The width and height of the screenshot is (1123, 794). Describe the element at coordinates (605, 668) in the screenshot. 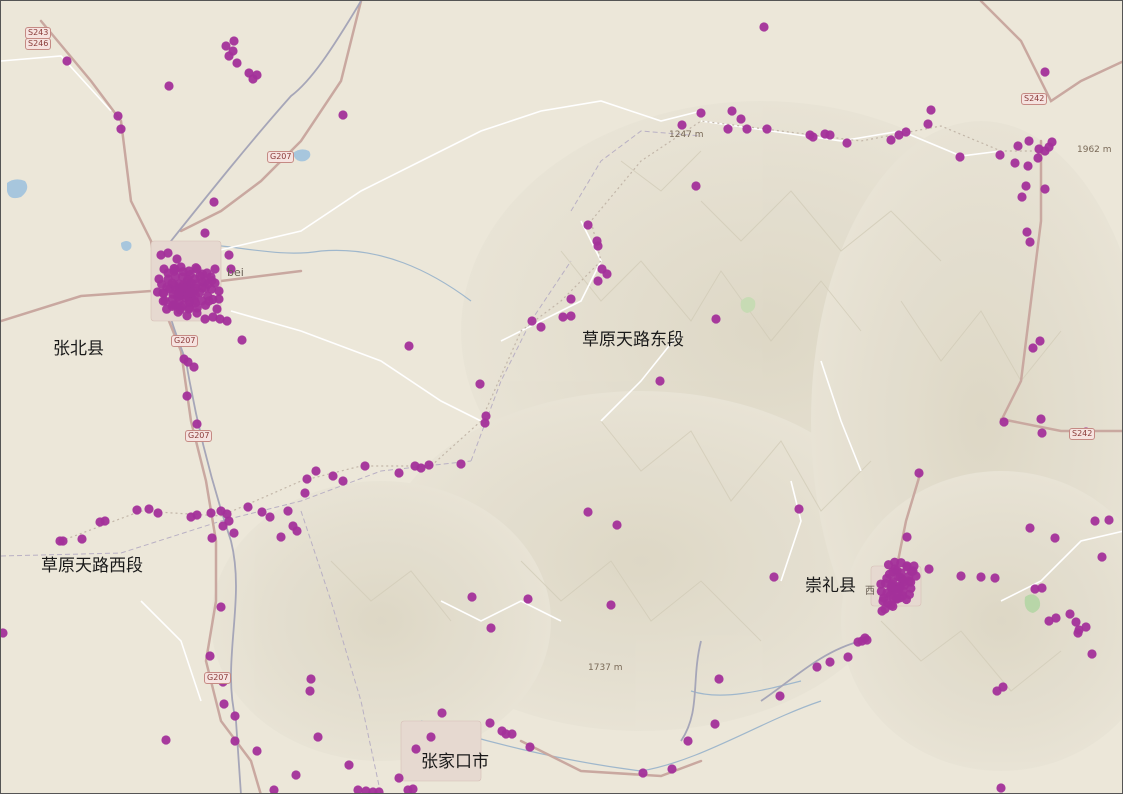

I see `elevation-label-2: 1737 m` at that location.